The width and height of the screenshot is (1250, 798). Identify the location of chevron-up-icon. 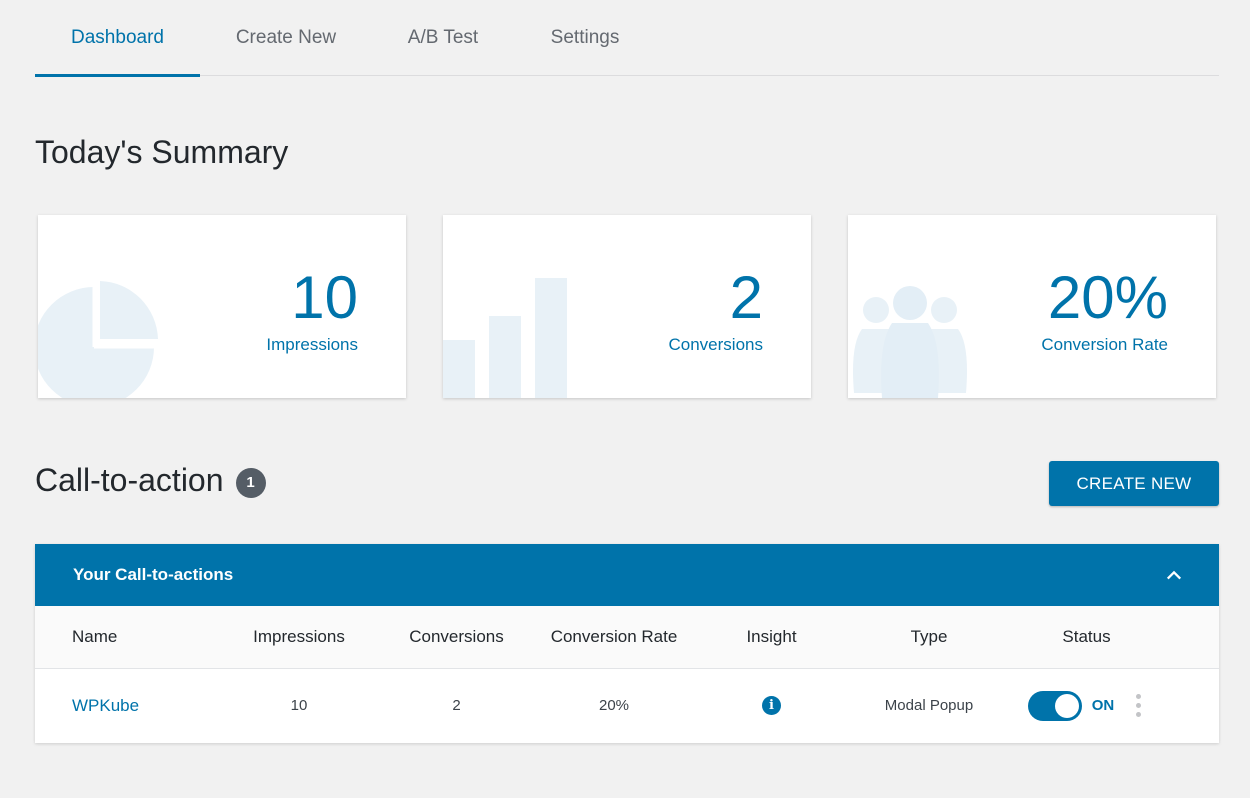
(1174, 575).